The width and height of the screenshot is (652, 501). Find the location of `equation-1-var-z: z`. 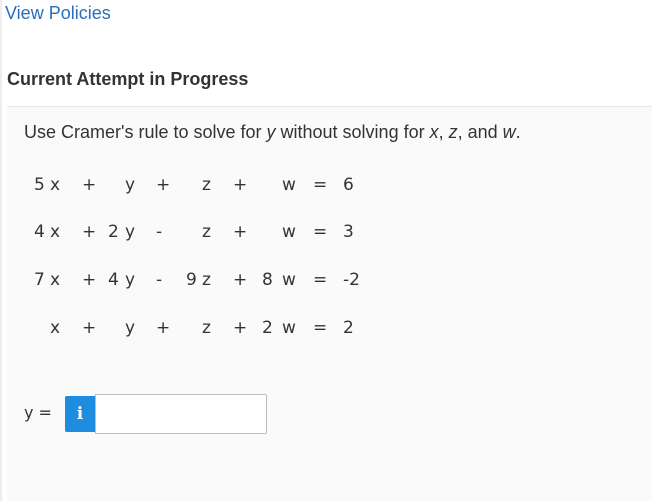

equation-1-var-z: z is located at coordinates (206, 185).